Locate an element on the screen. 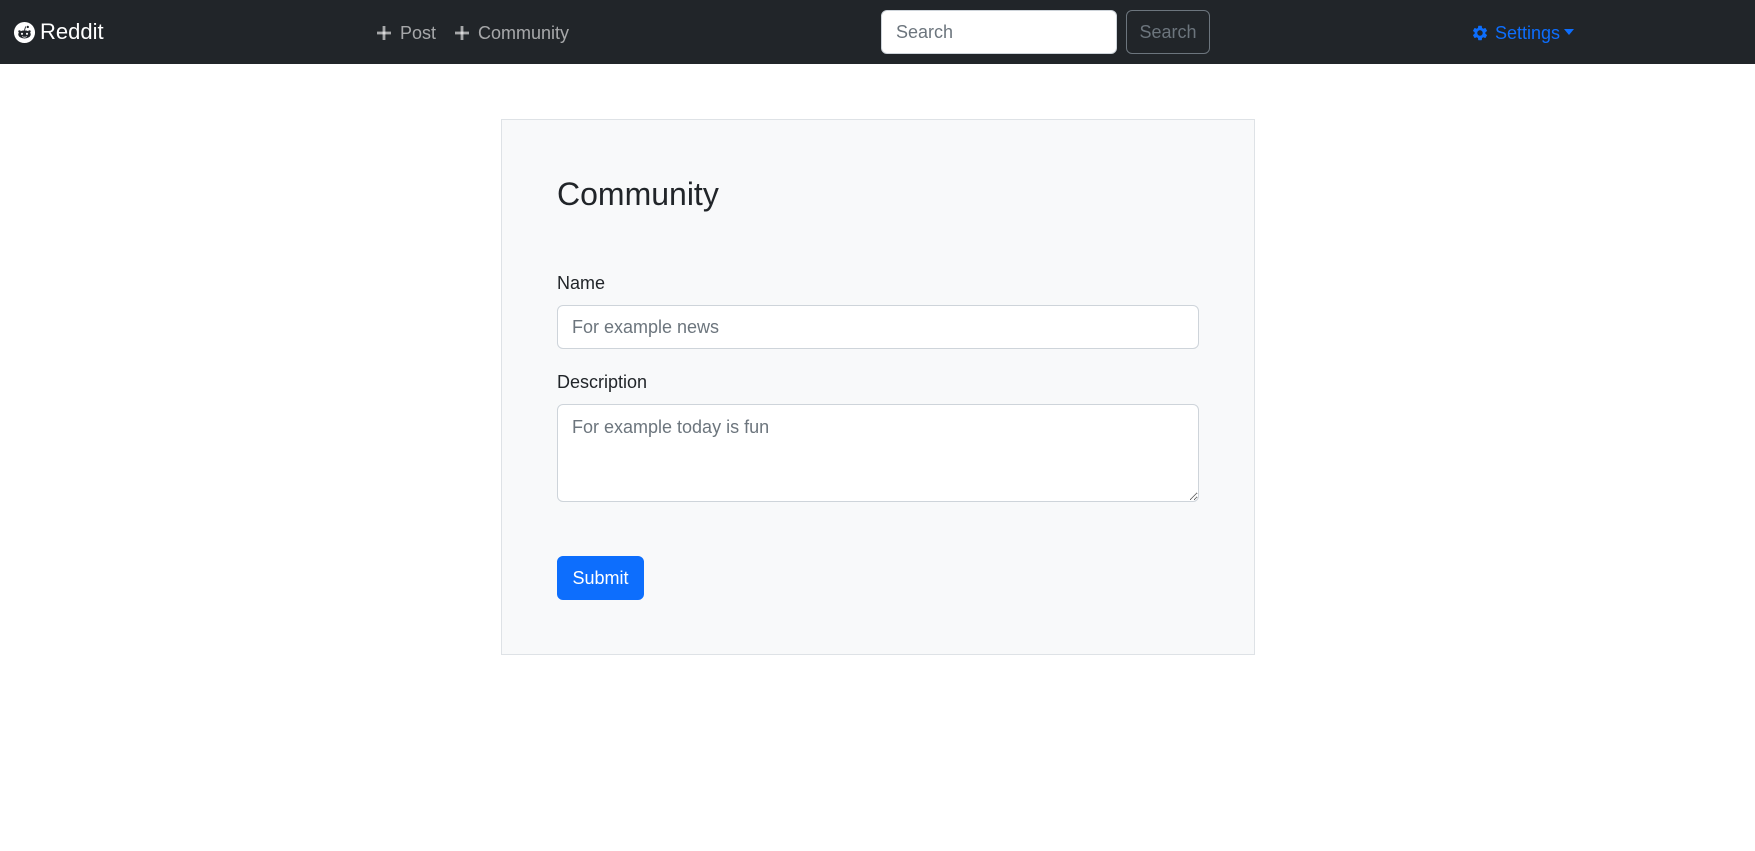  nav-new-community: Community is located at coordinates (511, 33).